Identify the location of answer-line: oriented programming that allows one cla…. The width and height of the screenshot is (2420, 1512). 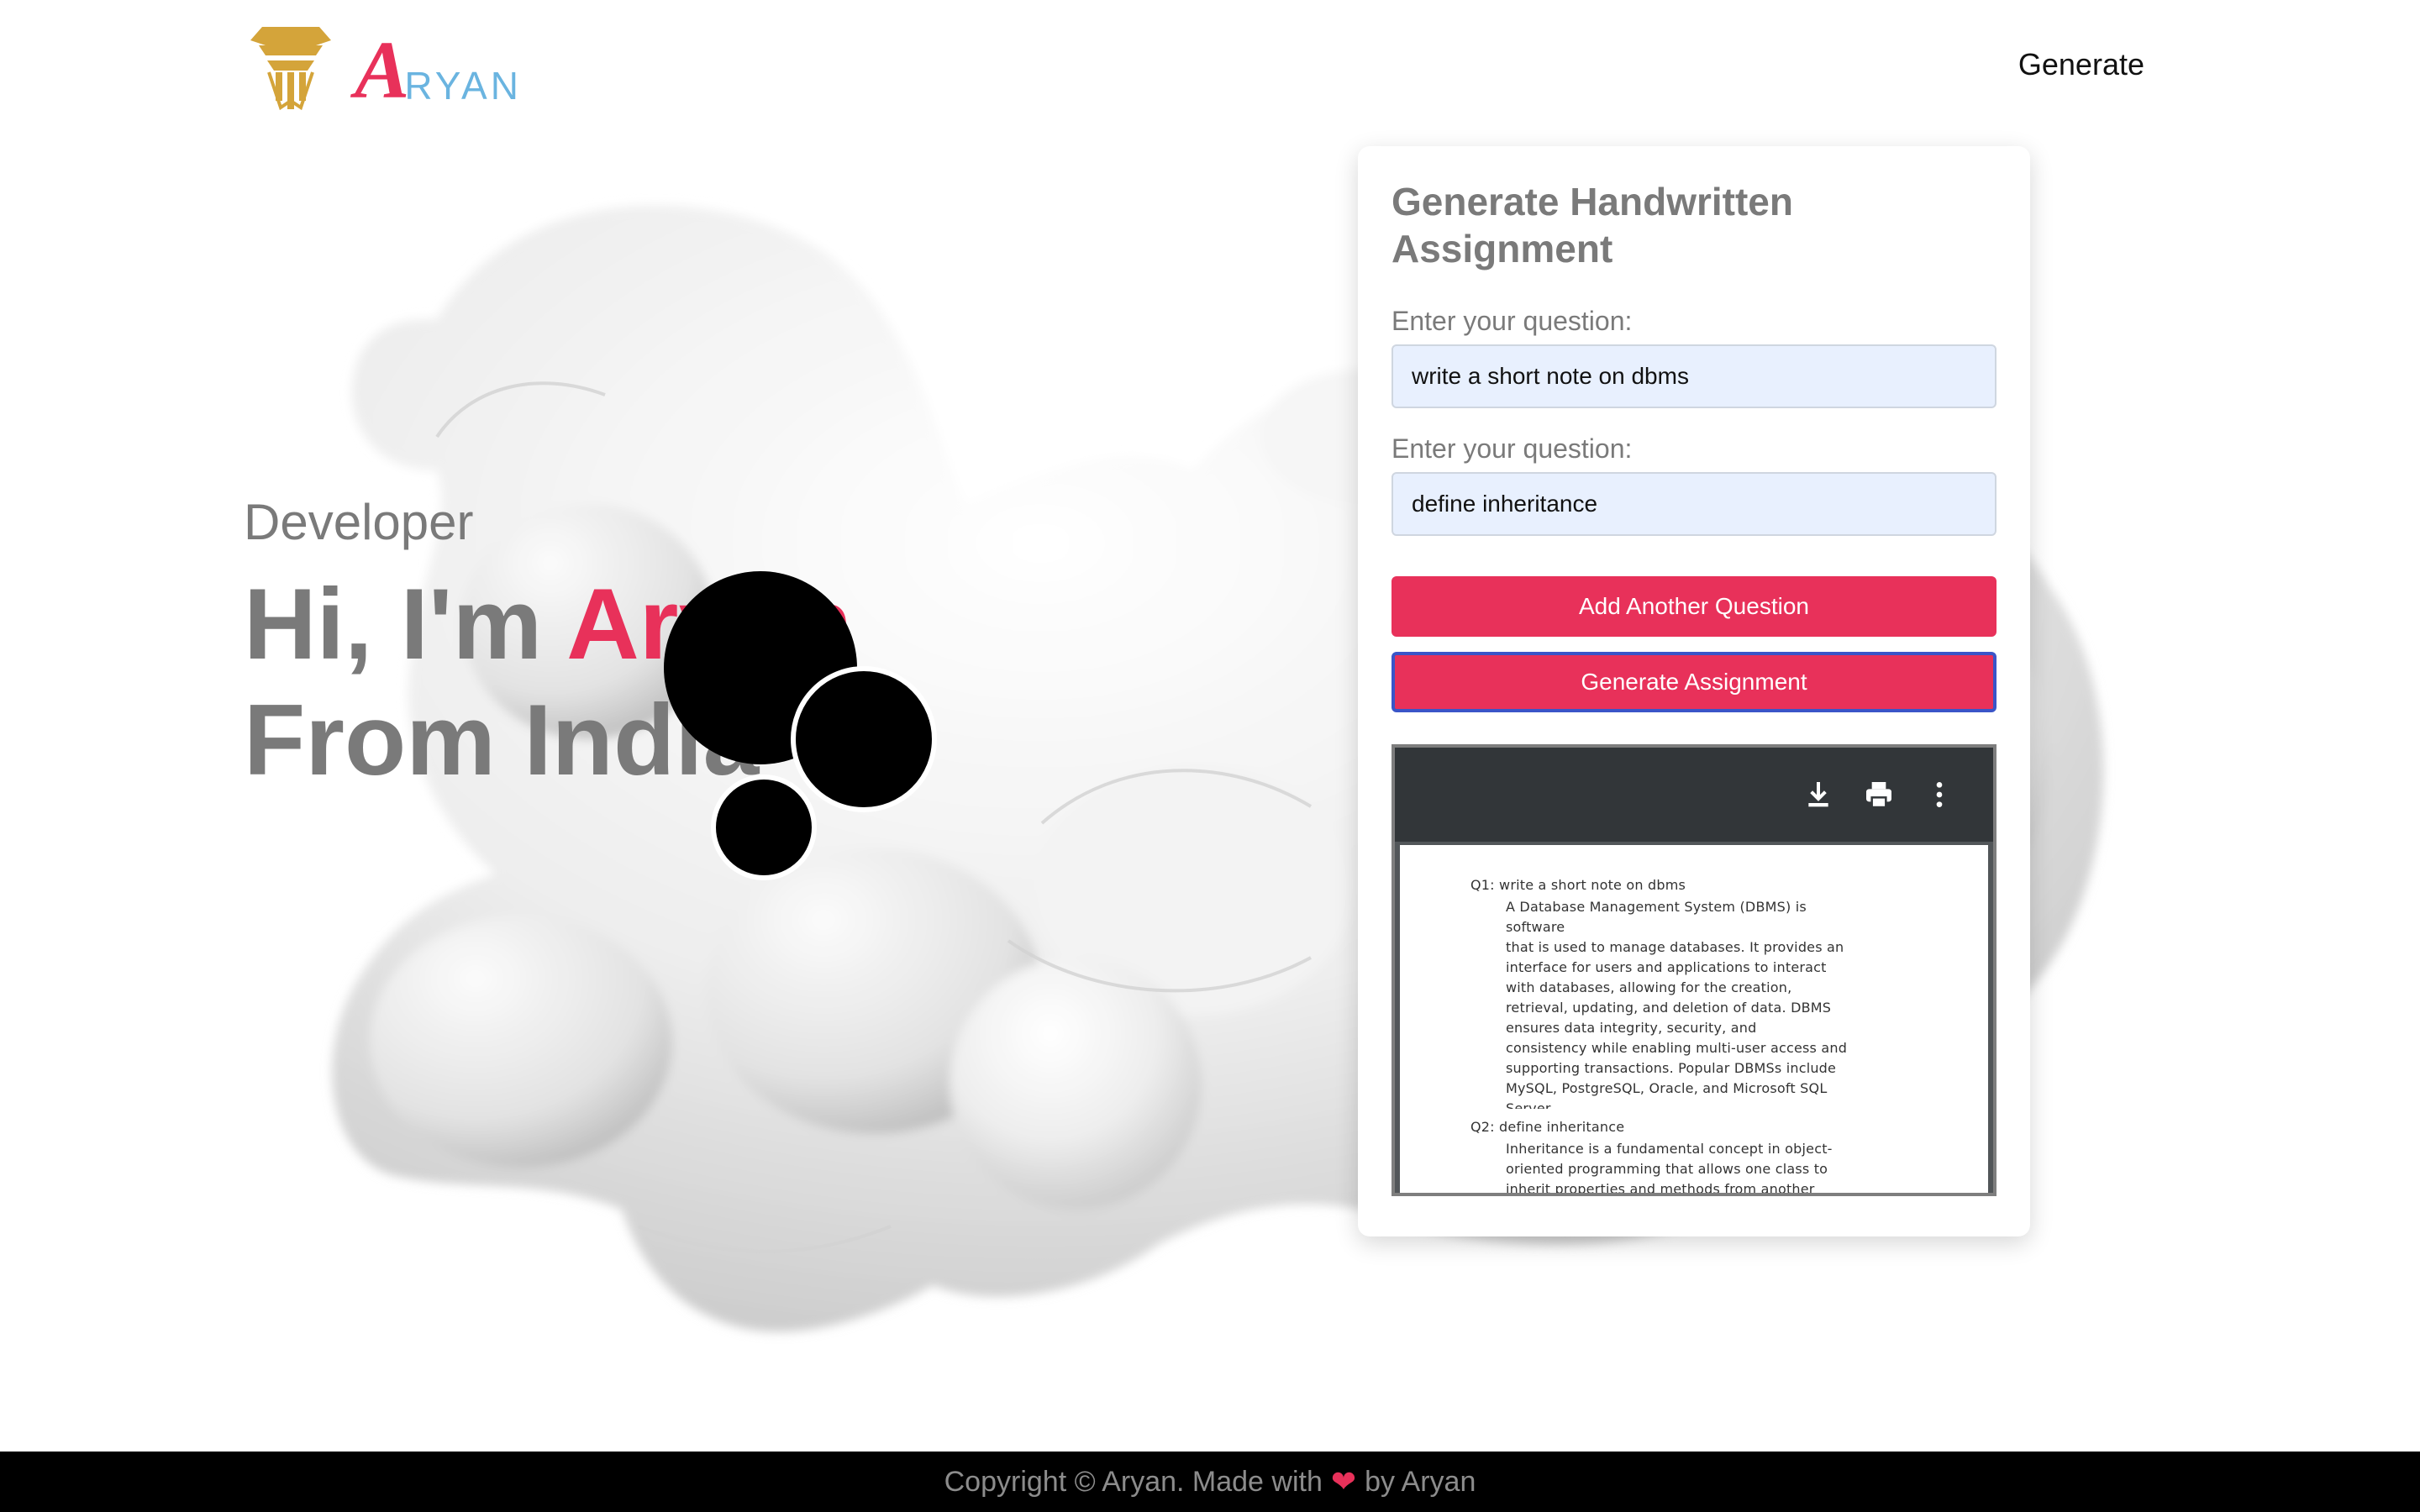
(1667, 1169).